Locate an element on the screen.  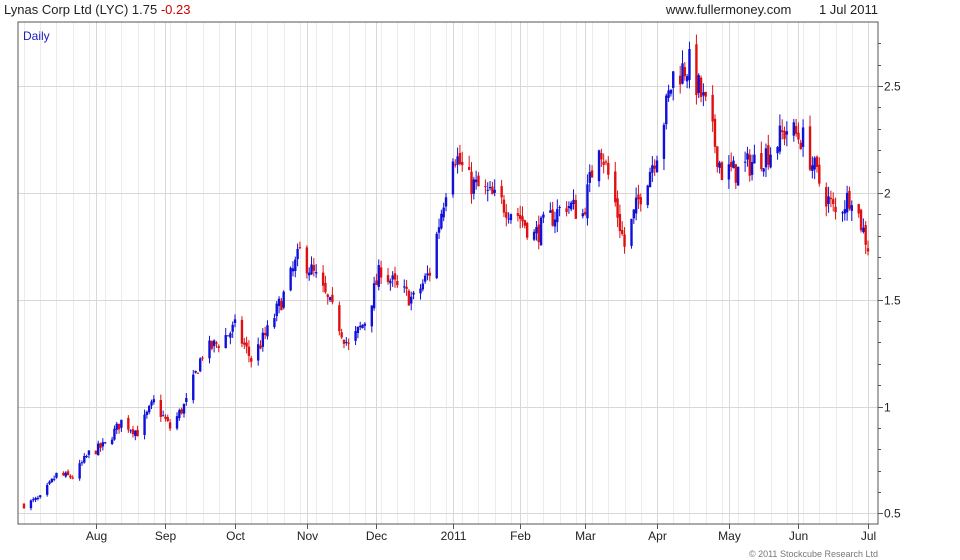
x-tick-label: May is located at coordinates (729, 536).